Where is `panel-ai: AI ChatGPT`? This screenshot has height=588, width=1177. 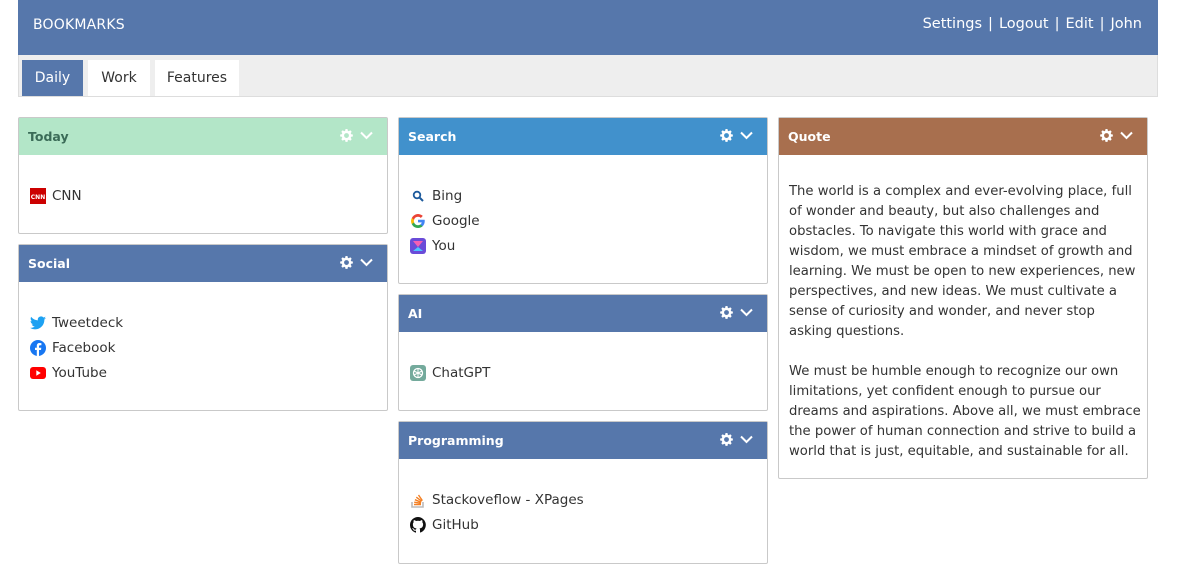 panel-ai: AI ChatGPT is located at coordinates (583, 352).